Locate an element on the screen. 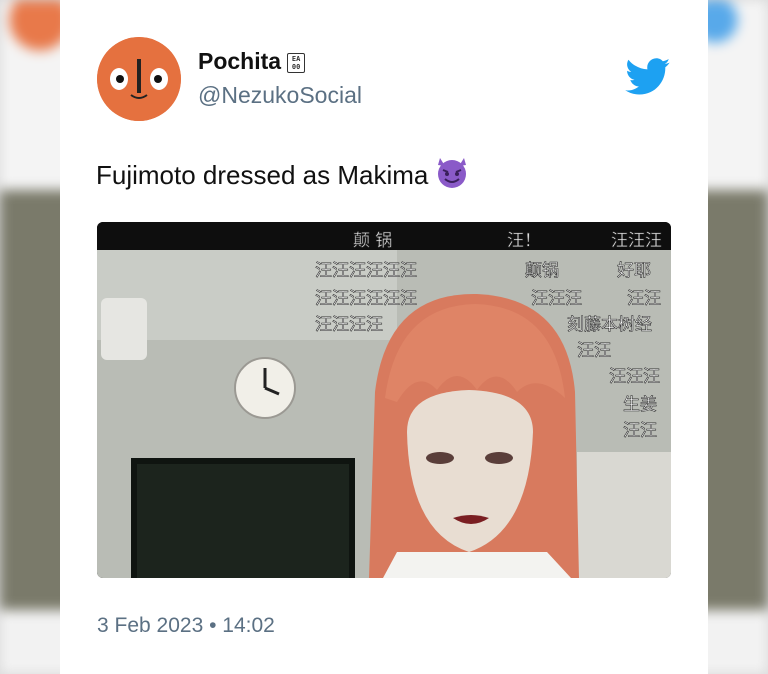 This screenshot has width=768, height=674. user-handle: @NezukoSocial is located at coordinates (280, 95).